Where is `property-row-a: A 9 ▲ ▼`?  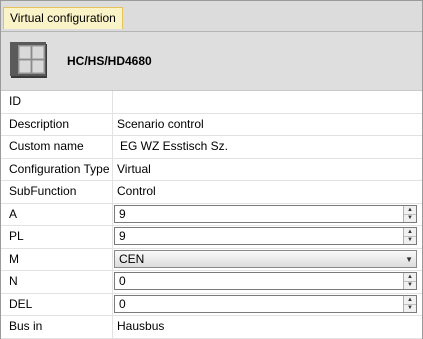
property-row-a: A 9 ▲ ▼ is located at coordinates (211, 214).